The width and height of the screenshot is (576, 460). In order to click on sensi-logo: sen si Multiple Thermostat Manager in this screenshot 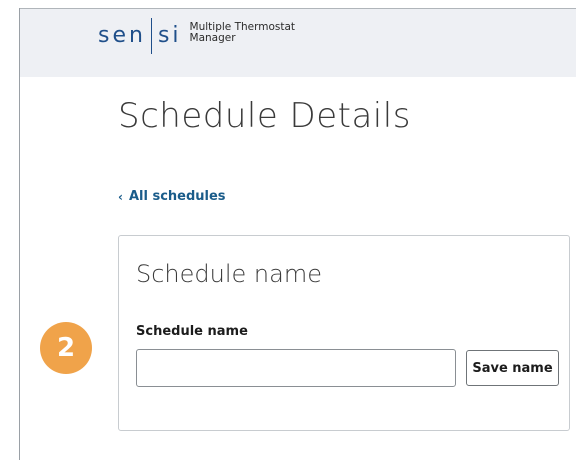, I will do `click(196, 36)`.